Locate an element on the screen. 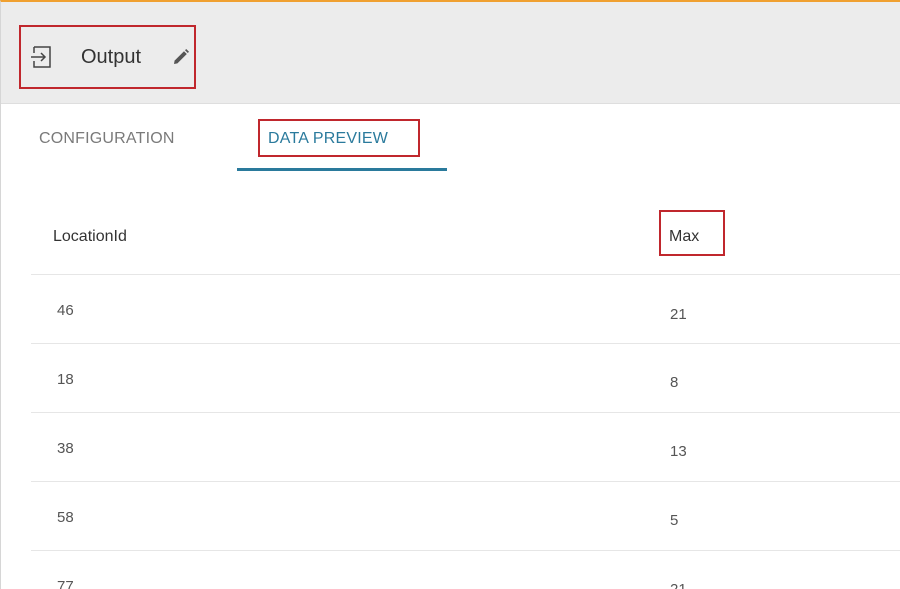  table-cell-locationid: 77 is located at coordinates (65, 583).